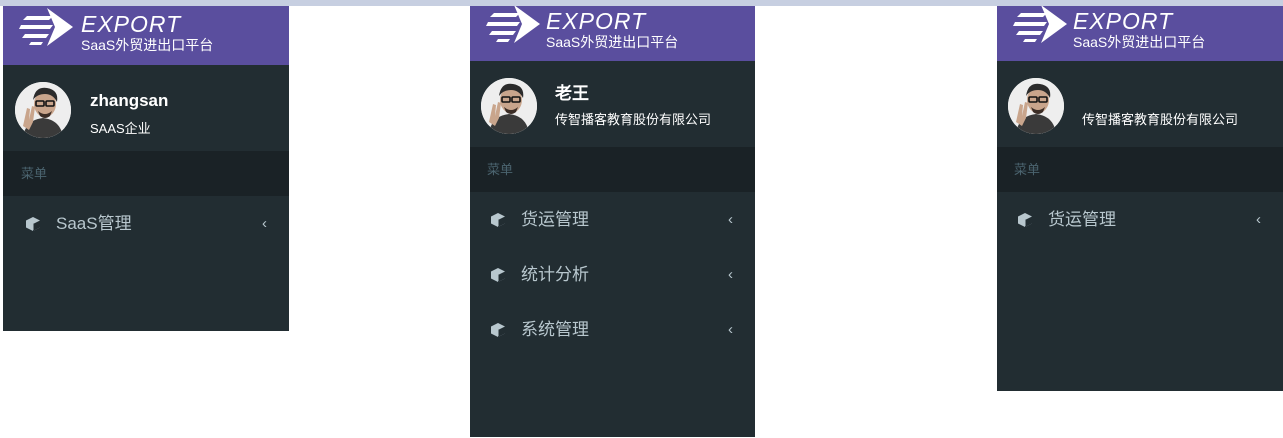 The height and width of the screenshot is (438, 1283). I want to click on user-panel: 老王 传智播客教育股份有限公司, so click(612, 104).